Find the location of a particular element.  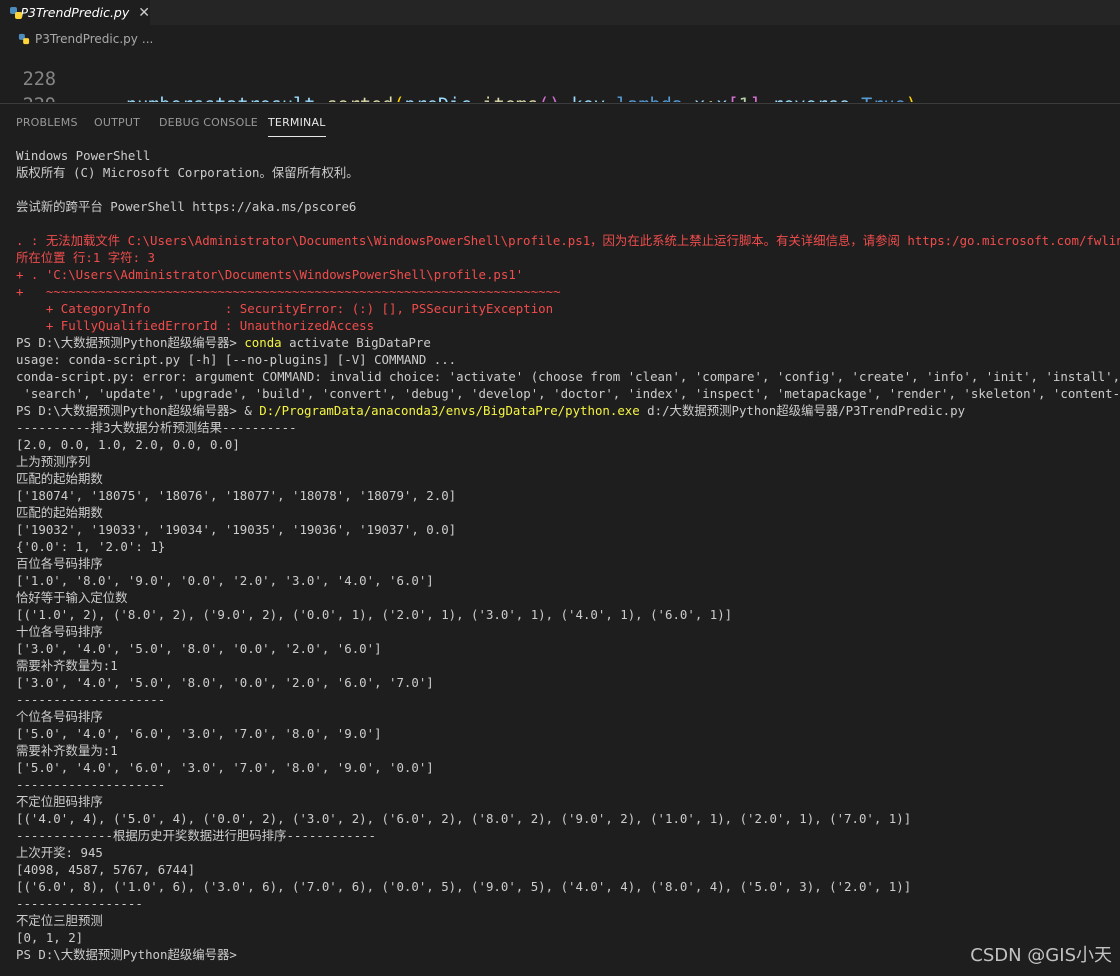

terminal-line: {'0.0': 1, '2.0': 1} is located at coordinates (91, 546).